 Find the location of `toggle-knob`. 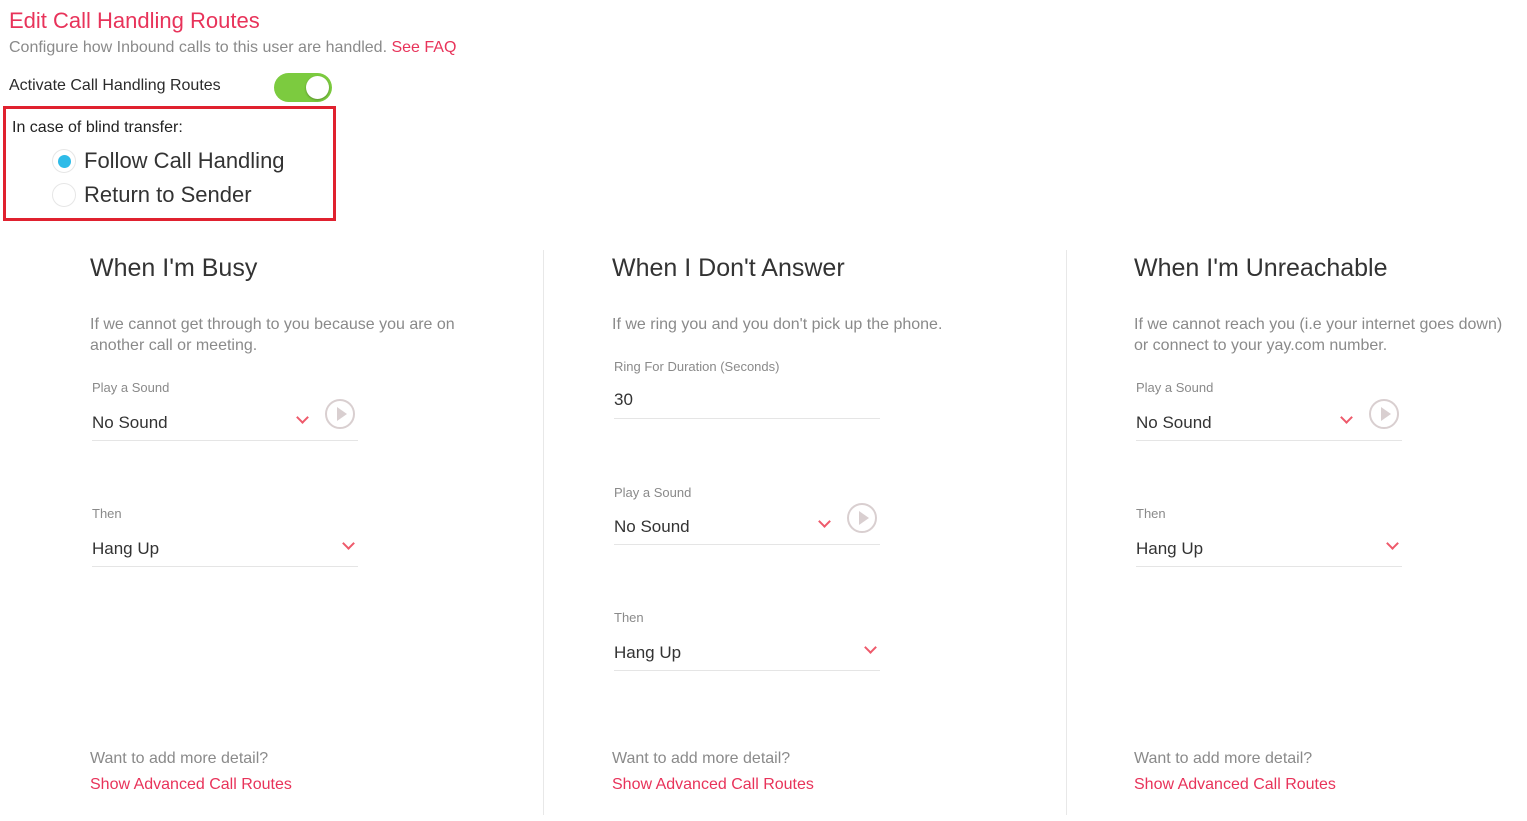

toggle-knob is located at coordinates (317, 87).